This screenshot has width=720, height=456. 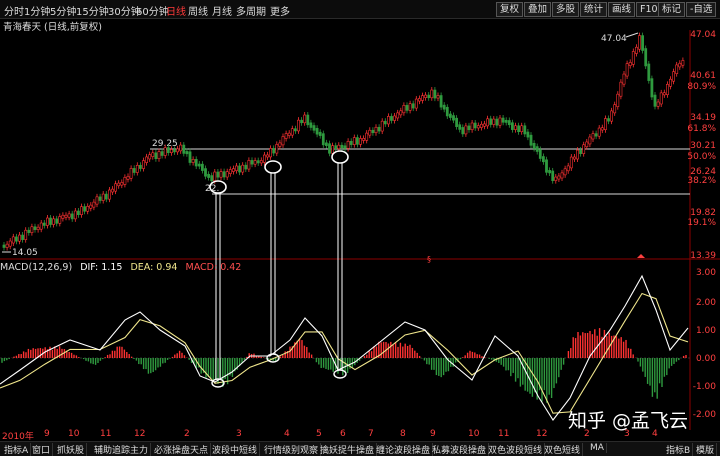 What do you see at coordinates (47, 434) in the screenshot?
I see `time-axis-month: 9` at bounding box center [47, 434].